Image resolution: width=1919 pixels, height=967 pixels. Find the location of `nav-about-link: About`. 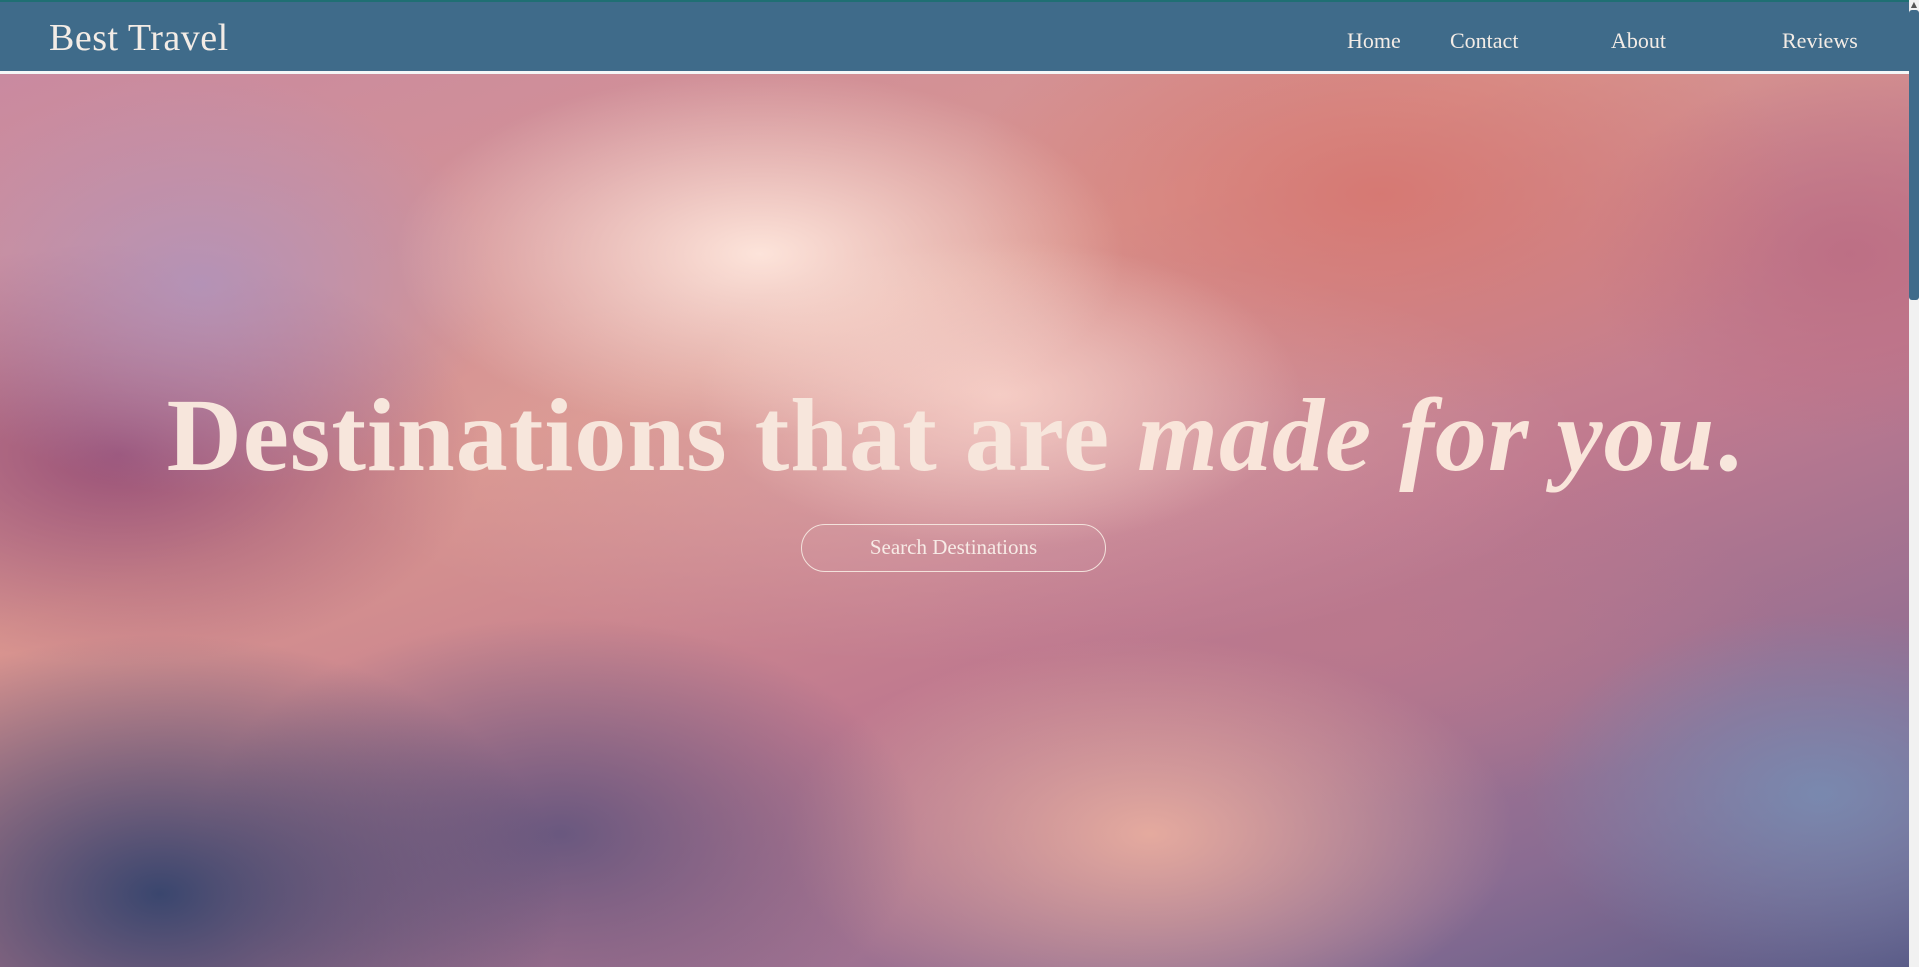

nav-about-link: About is located at coordinates (1638, 41).